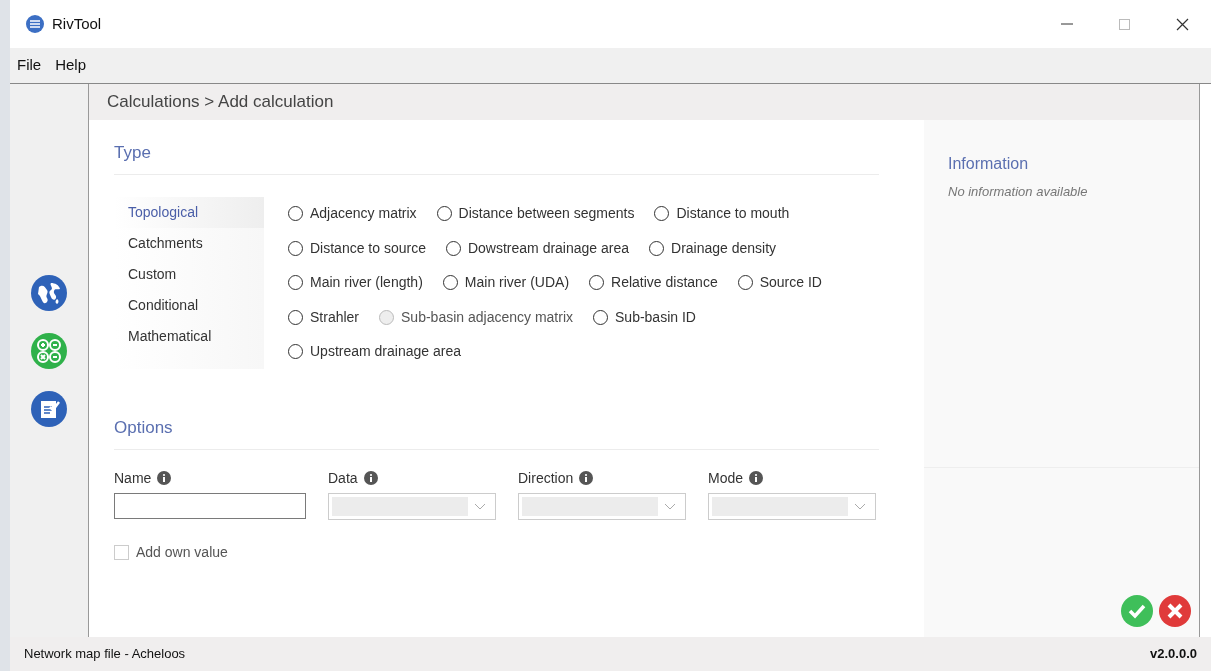 This screenshot has width=1211, height=671. Describe the element at coordinates (368, 248) in the screenshot. I see `radio-label: Distance to source` at that location.